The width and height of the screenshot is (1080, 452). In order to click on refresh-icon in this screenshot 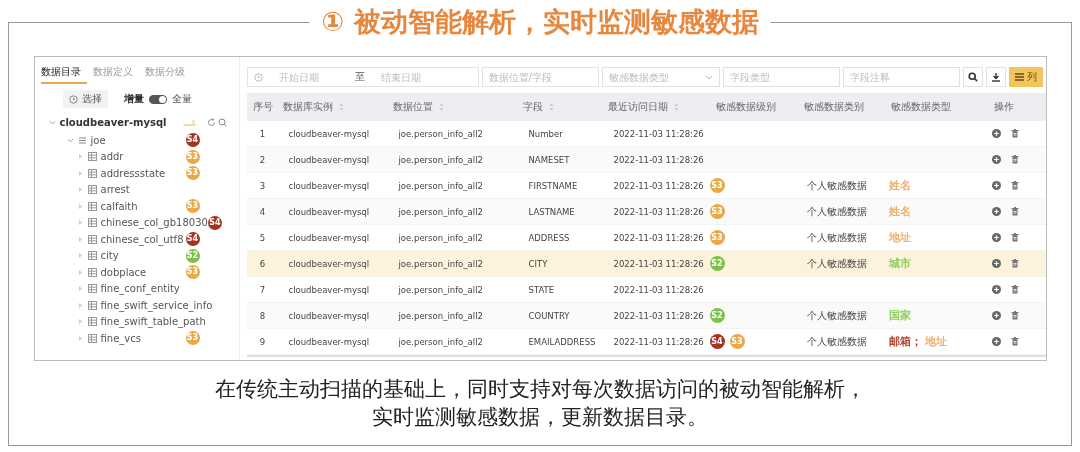, I will do `click(211, 122)`.